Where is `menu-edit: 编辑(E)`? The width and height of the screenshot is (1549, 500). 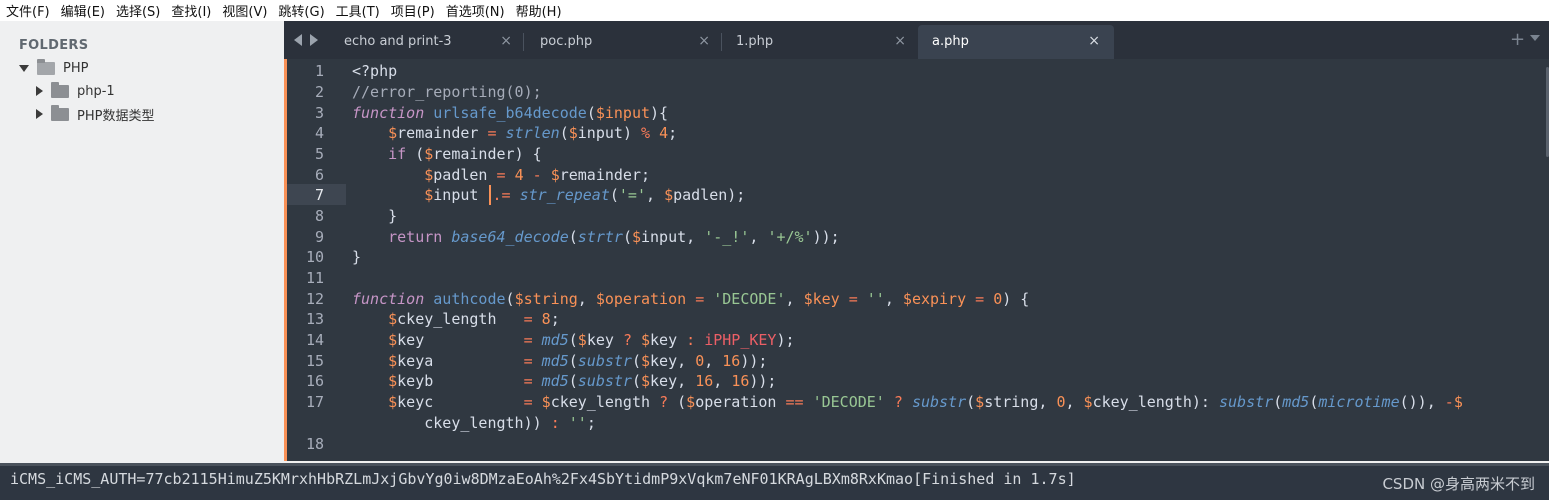
menu-edit: 编辑(E) is located at coordinates (83, 10).